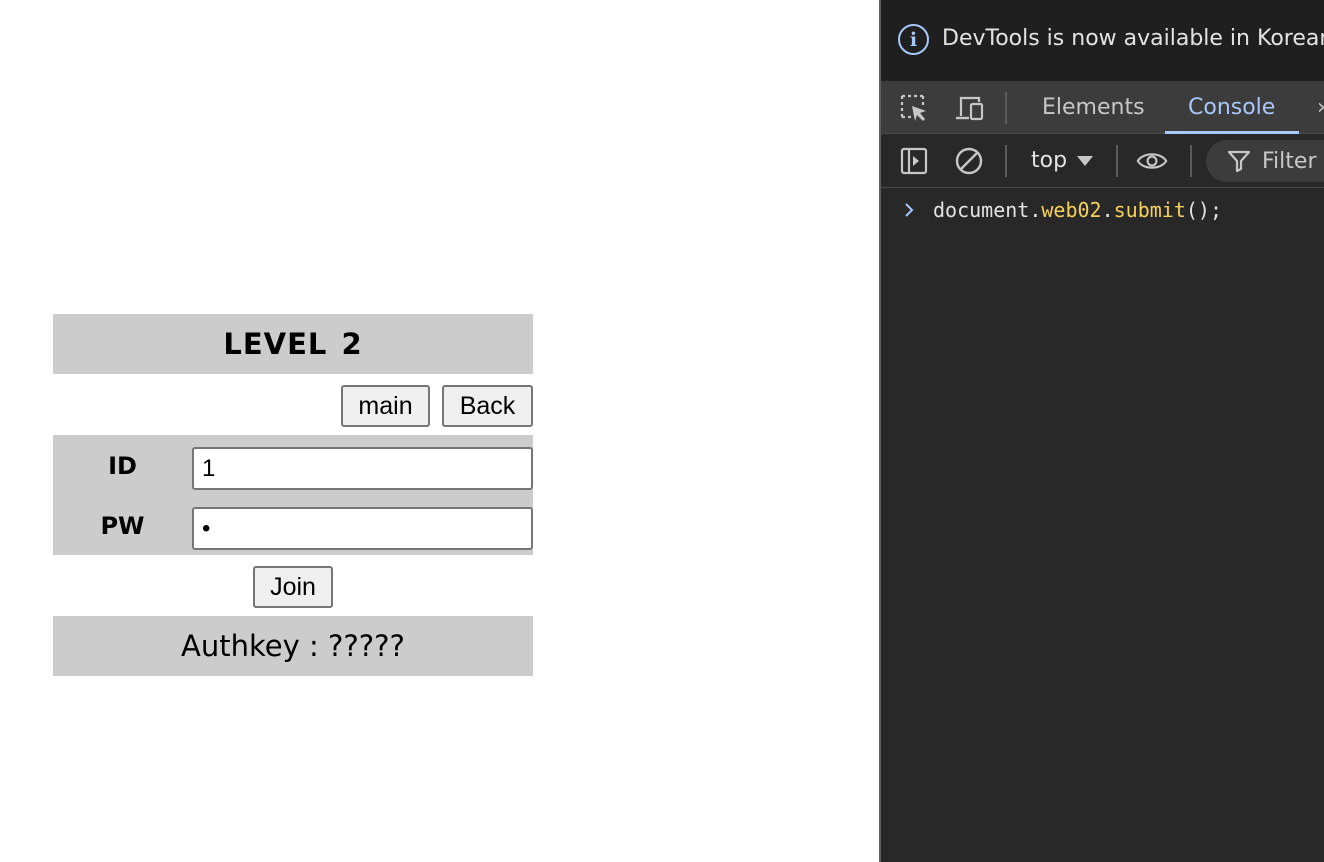 The width and height of the screenshot is (1324, 862). Describe the element at coordinates (1071, 210) in the screenshot. I see `console-token-property: web02` at that location.